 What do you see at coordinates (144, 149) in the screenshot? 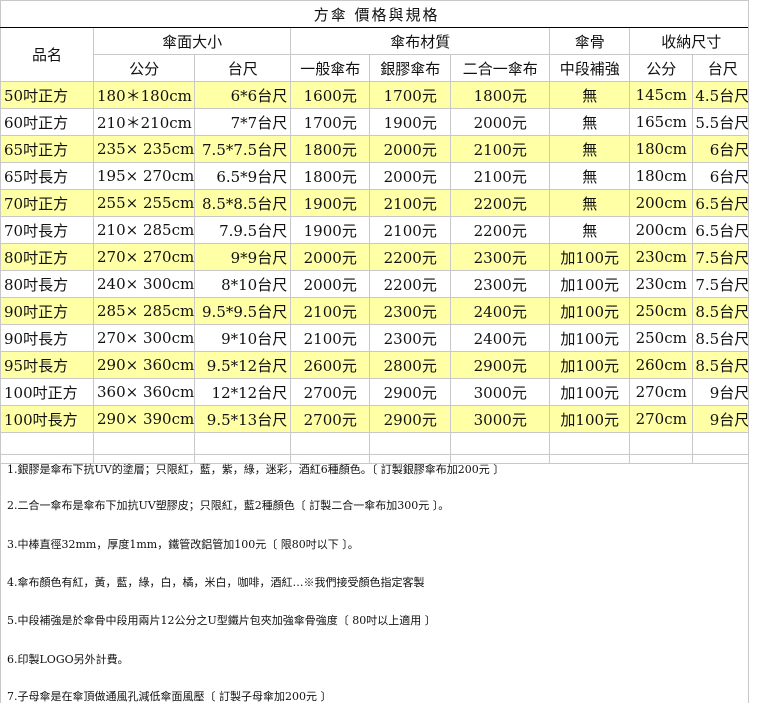
I see `canopy-cm-cell: 235× 235cm` at bounding box center [144, 149].